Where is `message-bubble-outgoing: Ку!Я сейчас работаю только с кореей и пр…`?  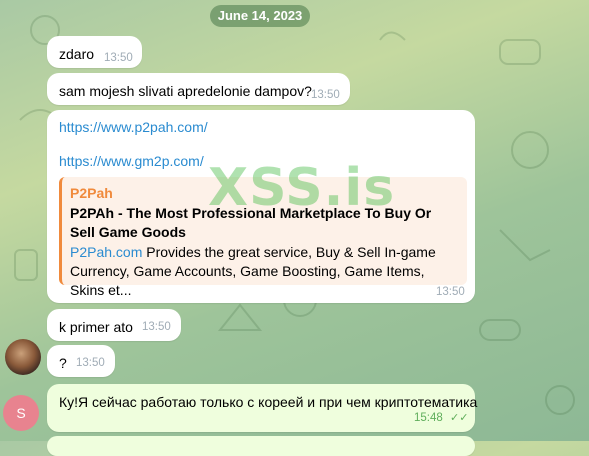
message-bubble-outgoing: Ку!Я сейчас работаю только с кореей и пр… is located at coordinates (262, 408).